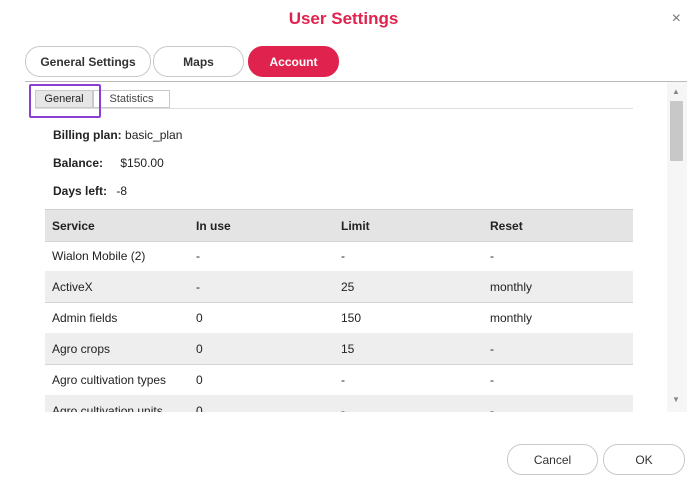  I want to click on selection-highlight, so click(65, 101).